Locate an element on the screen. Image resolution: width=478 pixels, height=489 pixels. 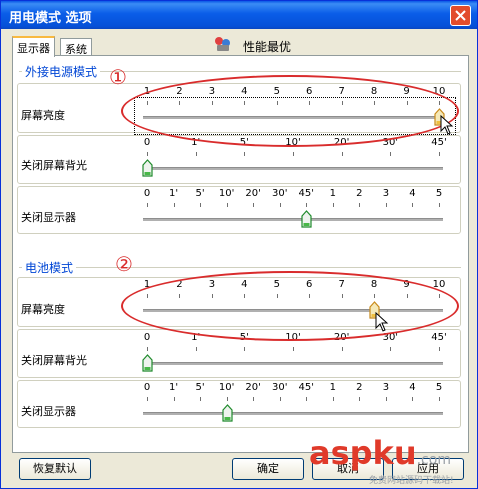
ac-backlight-label: 关闭屏幕背光 is located at coordinates (54, 165).